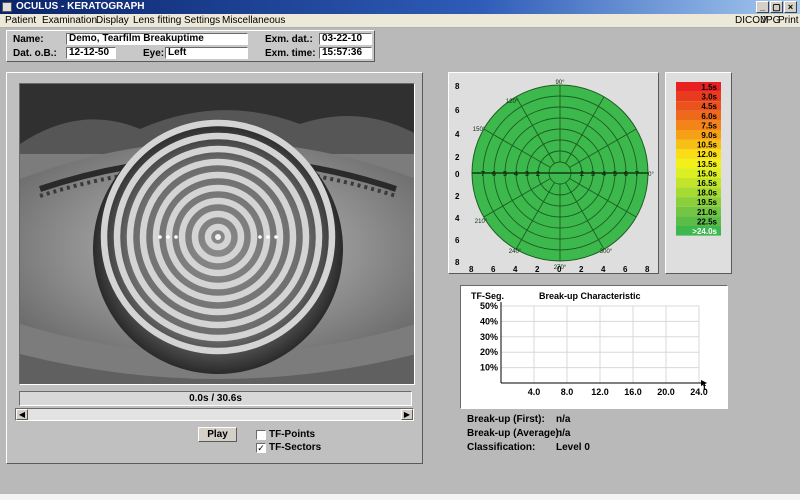 The image size is (800, 500). What do you see at coordinates (709, 116) in the screenshot?
I see `legend-label: 6.0s` at bounding box center [709, 116].